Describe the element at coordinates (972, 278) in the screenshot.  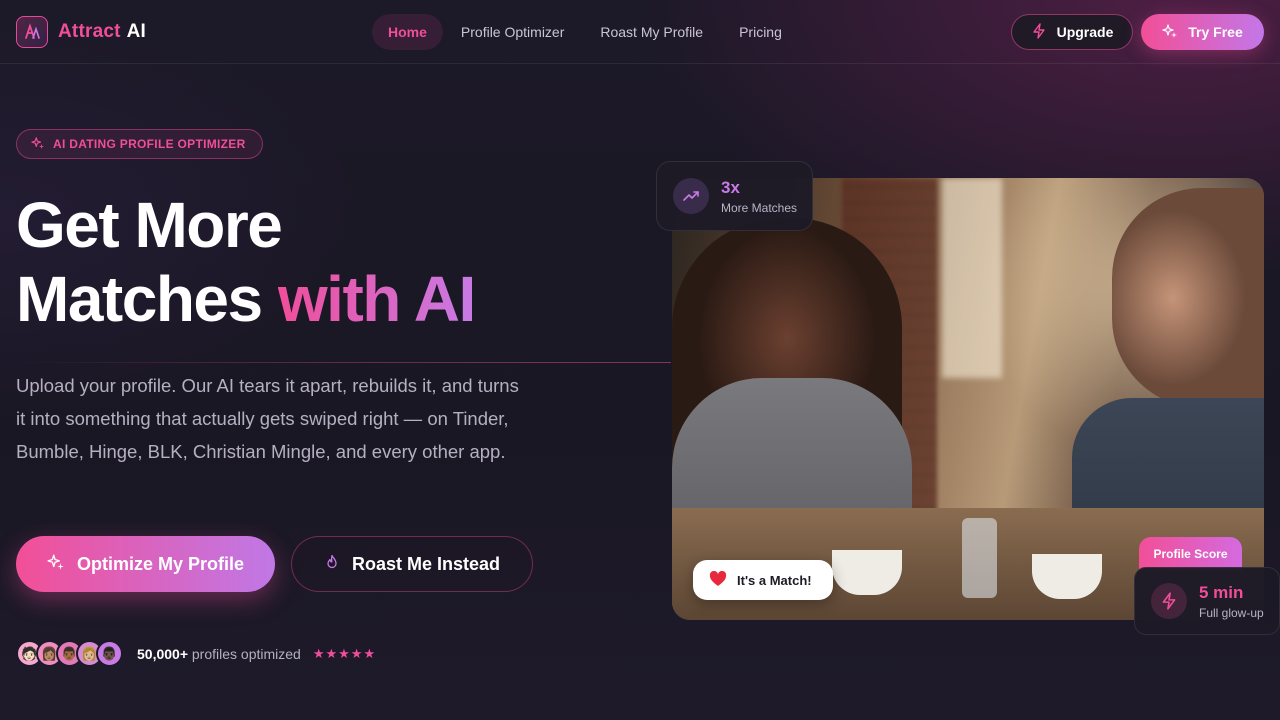
I see `photo-window-light` at that location.